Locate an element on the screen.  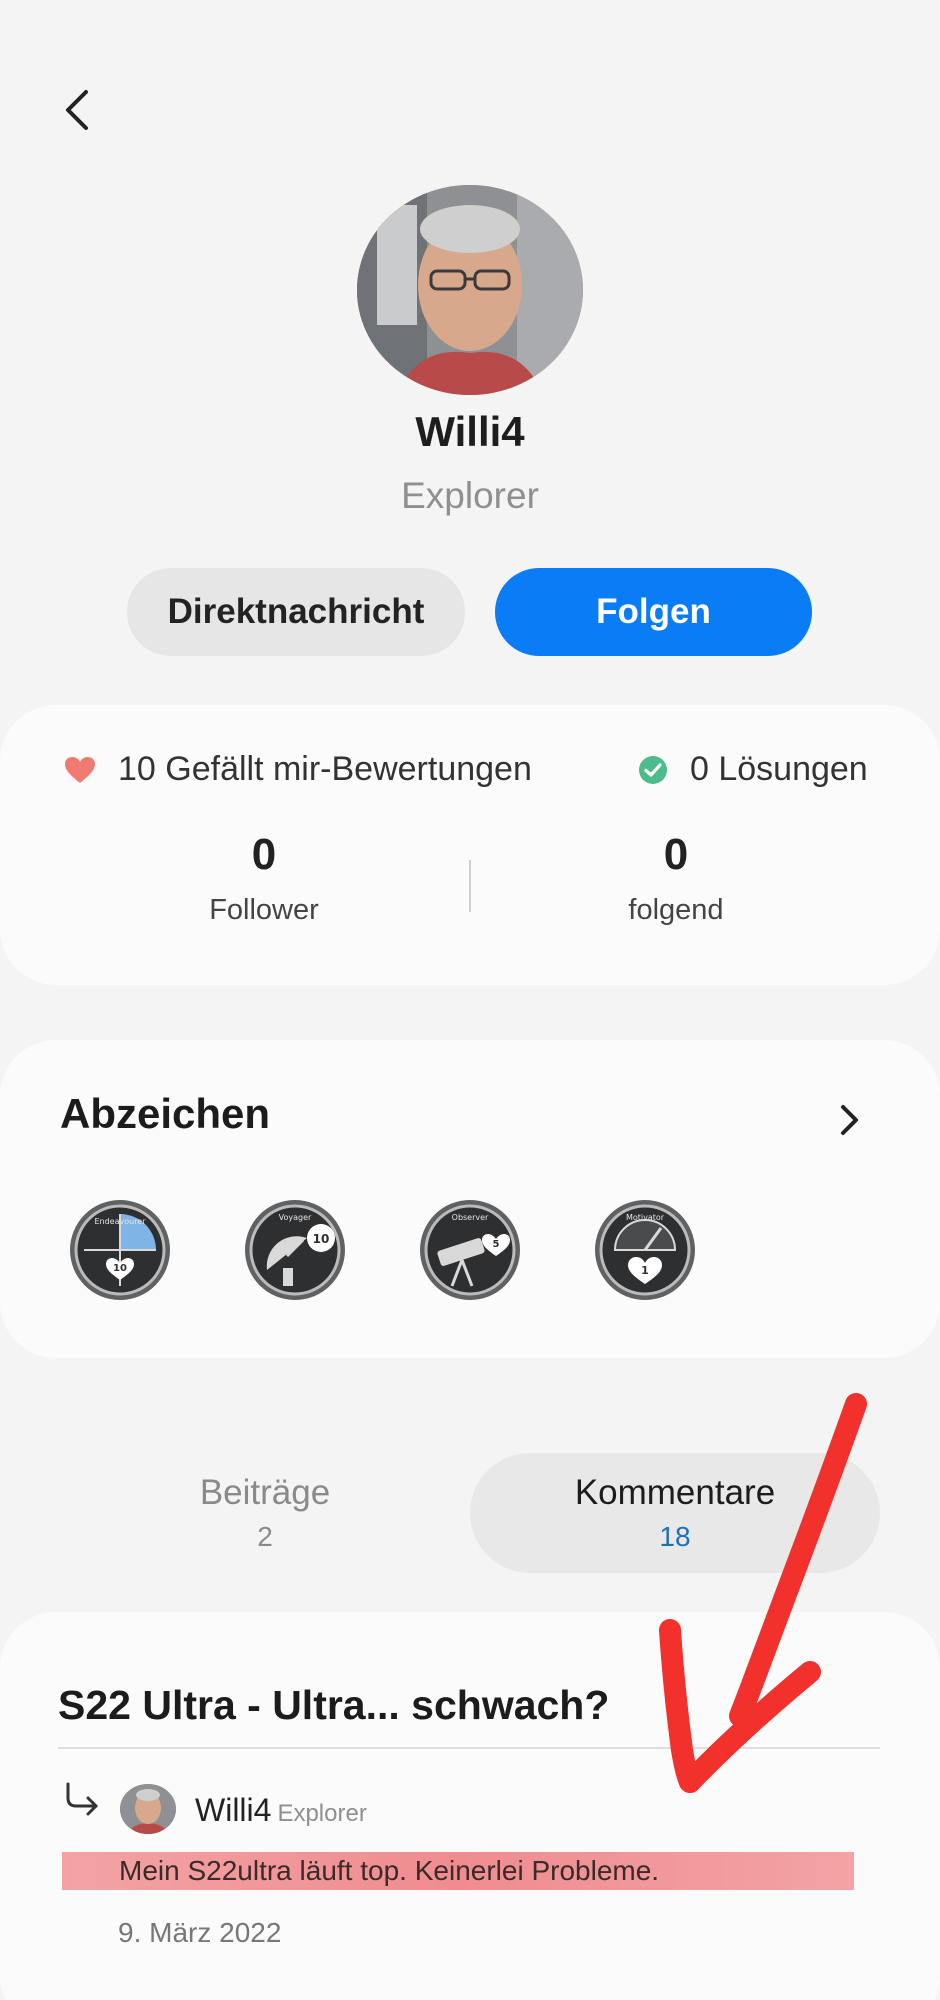
post-title: S22 Ultra - Ultra... schwach? is located at coordinates (333, 1705).